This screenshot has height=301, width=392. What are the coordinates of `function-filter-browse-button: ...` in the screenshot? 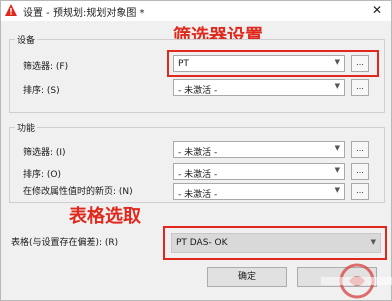 It's located at (360, 149).